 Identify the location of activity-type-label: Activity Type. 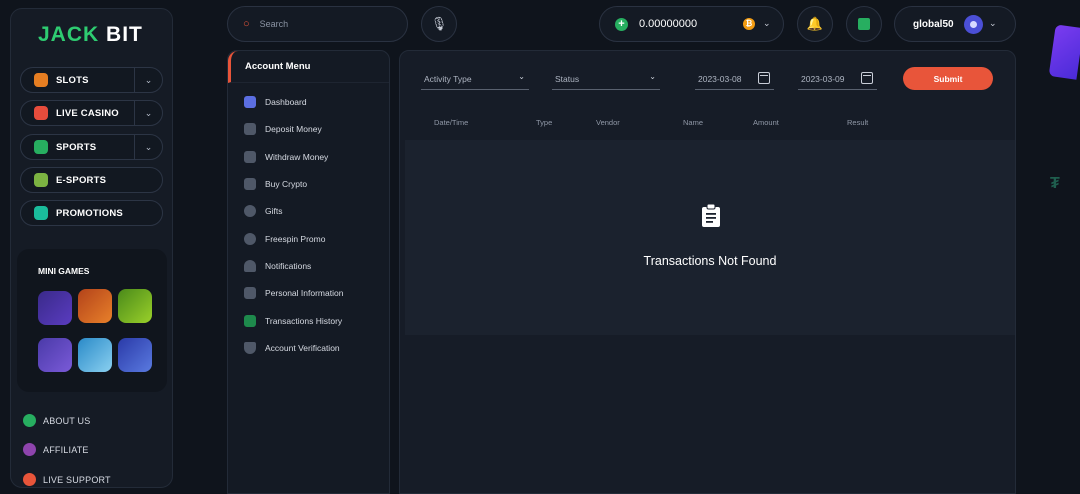
(448, 78).